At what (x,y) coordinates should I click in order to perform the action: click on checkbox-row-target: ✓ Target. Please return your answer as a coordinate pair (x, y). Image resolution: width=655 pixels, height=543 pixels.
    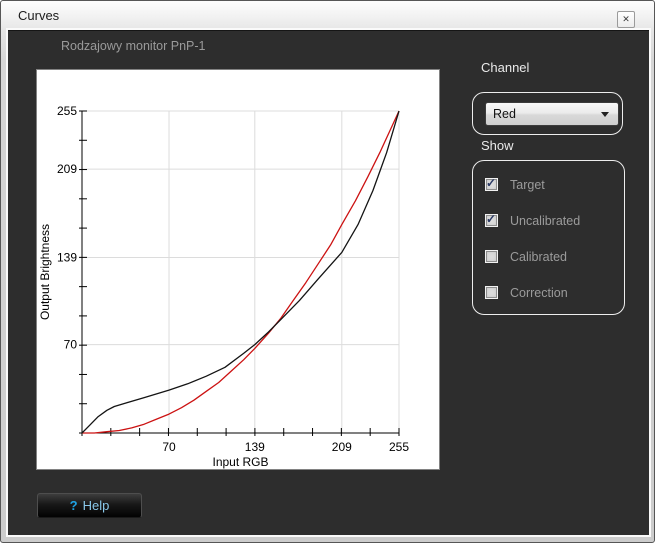
    Looking at the image, I should click on (554, 184).